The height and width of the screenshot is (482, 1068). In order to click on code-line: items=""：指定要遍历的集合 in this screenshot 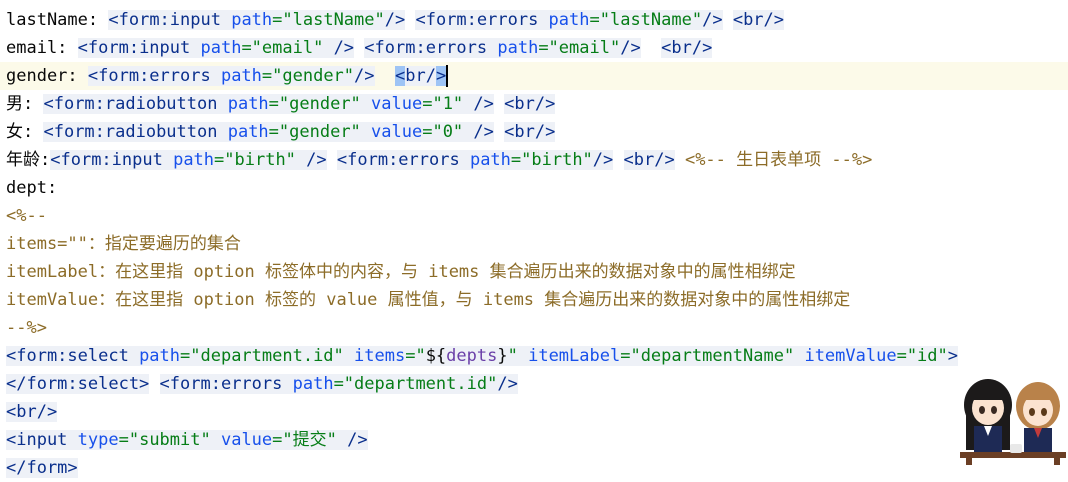, I will do `click(534, 244)`.